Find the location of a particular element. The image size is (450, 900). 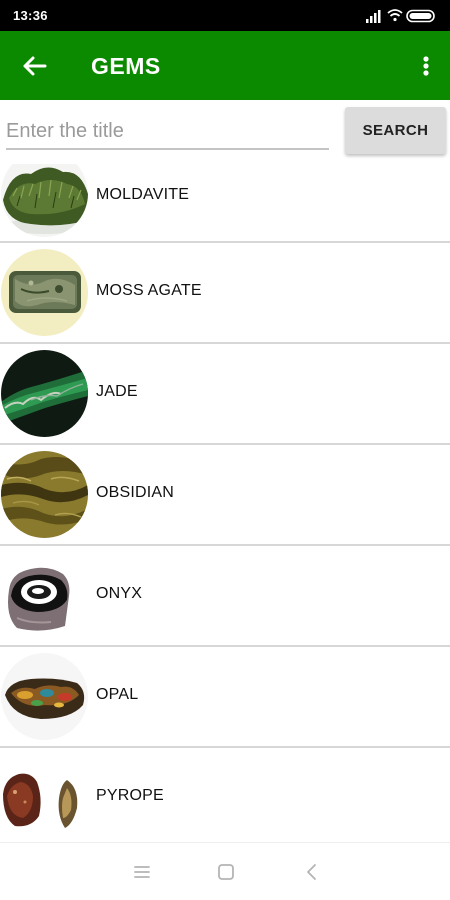

menu-icon is located at coordinates (142, 872).